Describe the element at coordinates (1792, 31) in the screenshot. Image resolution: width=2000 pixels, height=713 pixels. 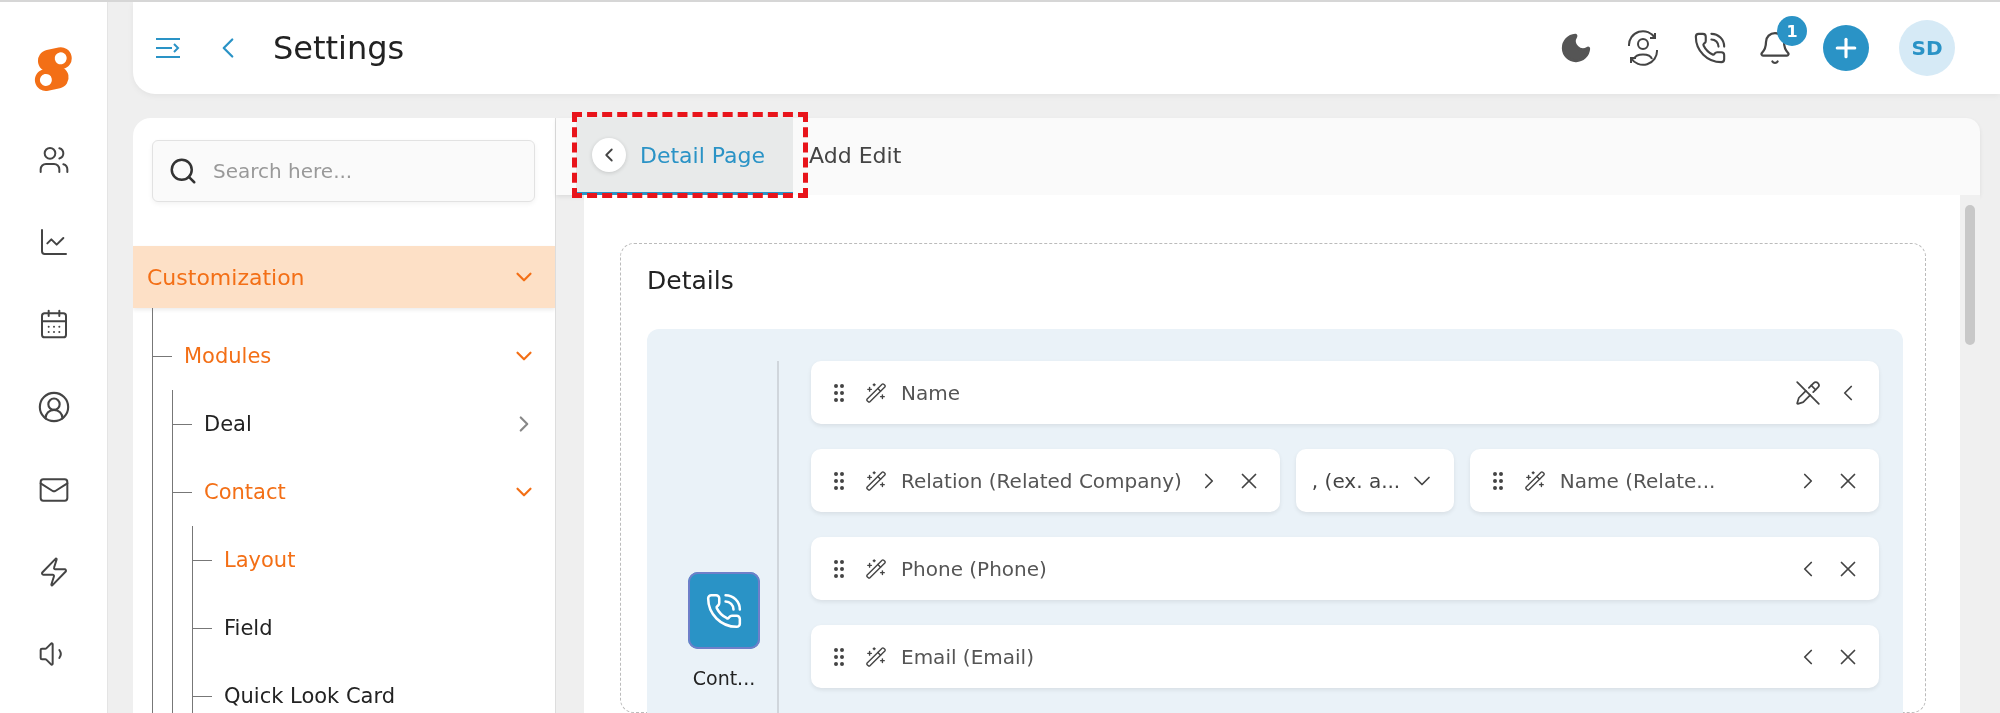
I see `notification-count: 1` at that location.